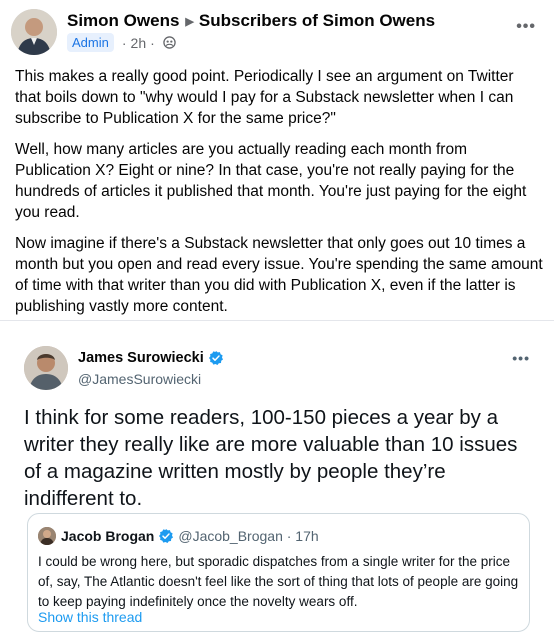  I want to click on author-avatar, so click(34, 32).